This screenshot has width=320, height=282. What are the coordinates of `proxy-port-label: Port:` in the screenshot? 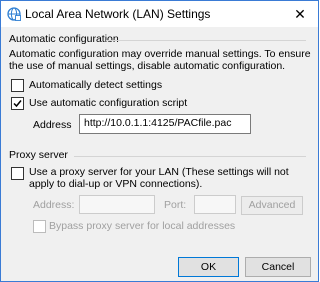 It's located at (175, 205).